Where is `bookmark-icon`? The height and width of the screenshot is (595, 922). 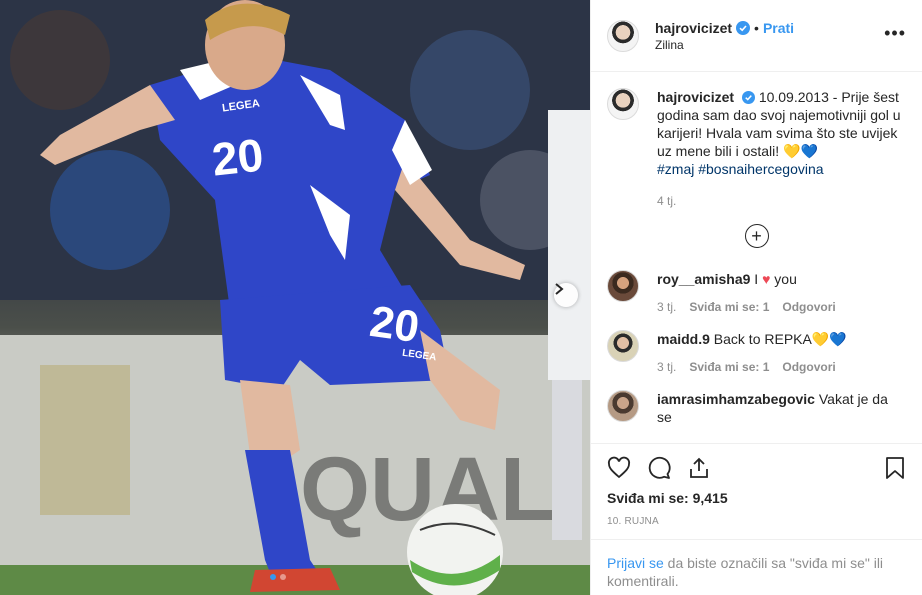
bookmark-icon is located at coordinates (895, 468).